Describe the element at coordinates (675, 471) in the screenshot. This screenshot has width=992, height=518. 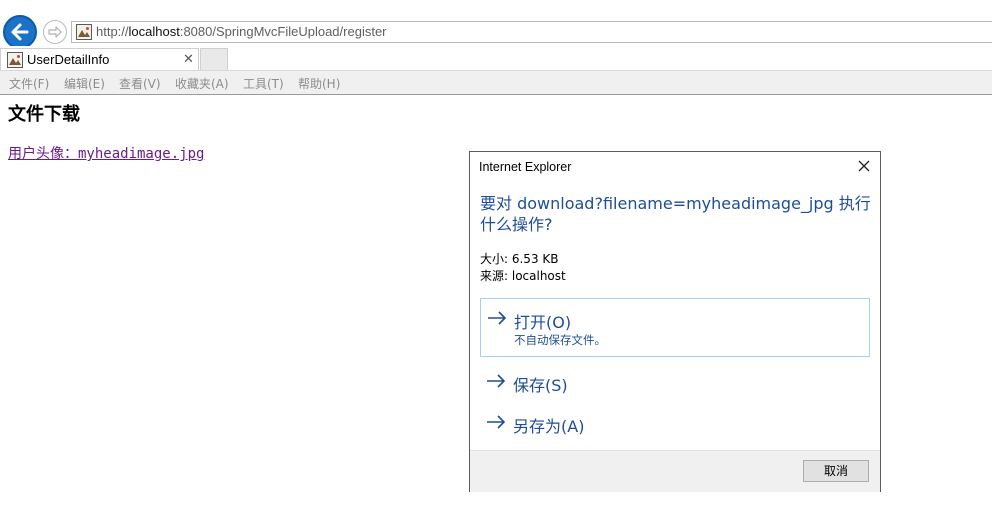
I see `dialog-footer: 取消` at that location.